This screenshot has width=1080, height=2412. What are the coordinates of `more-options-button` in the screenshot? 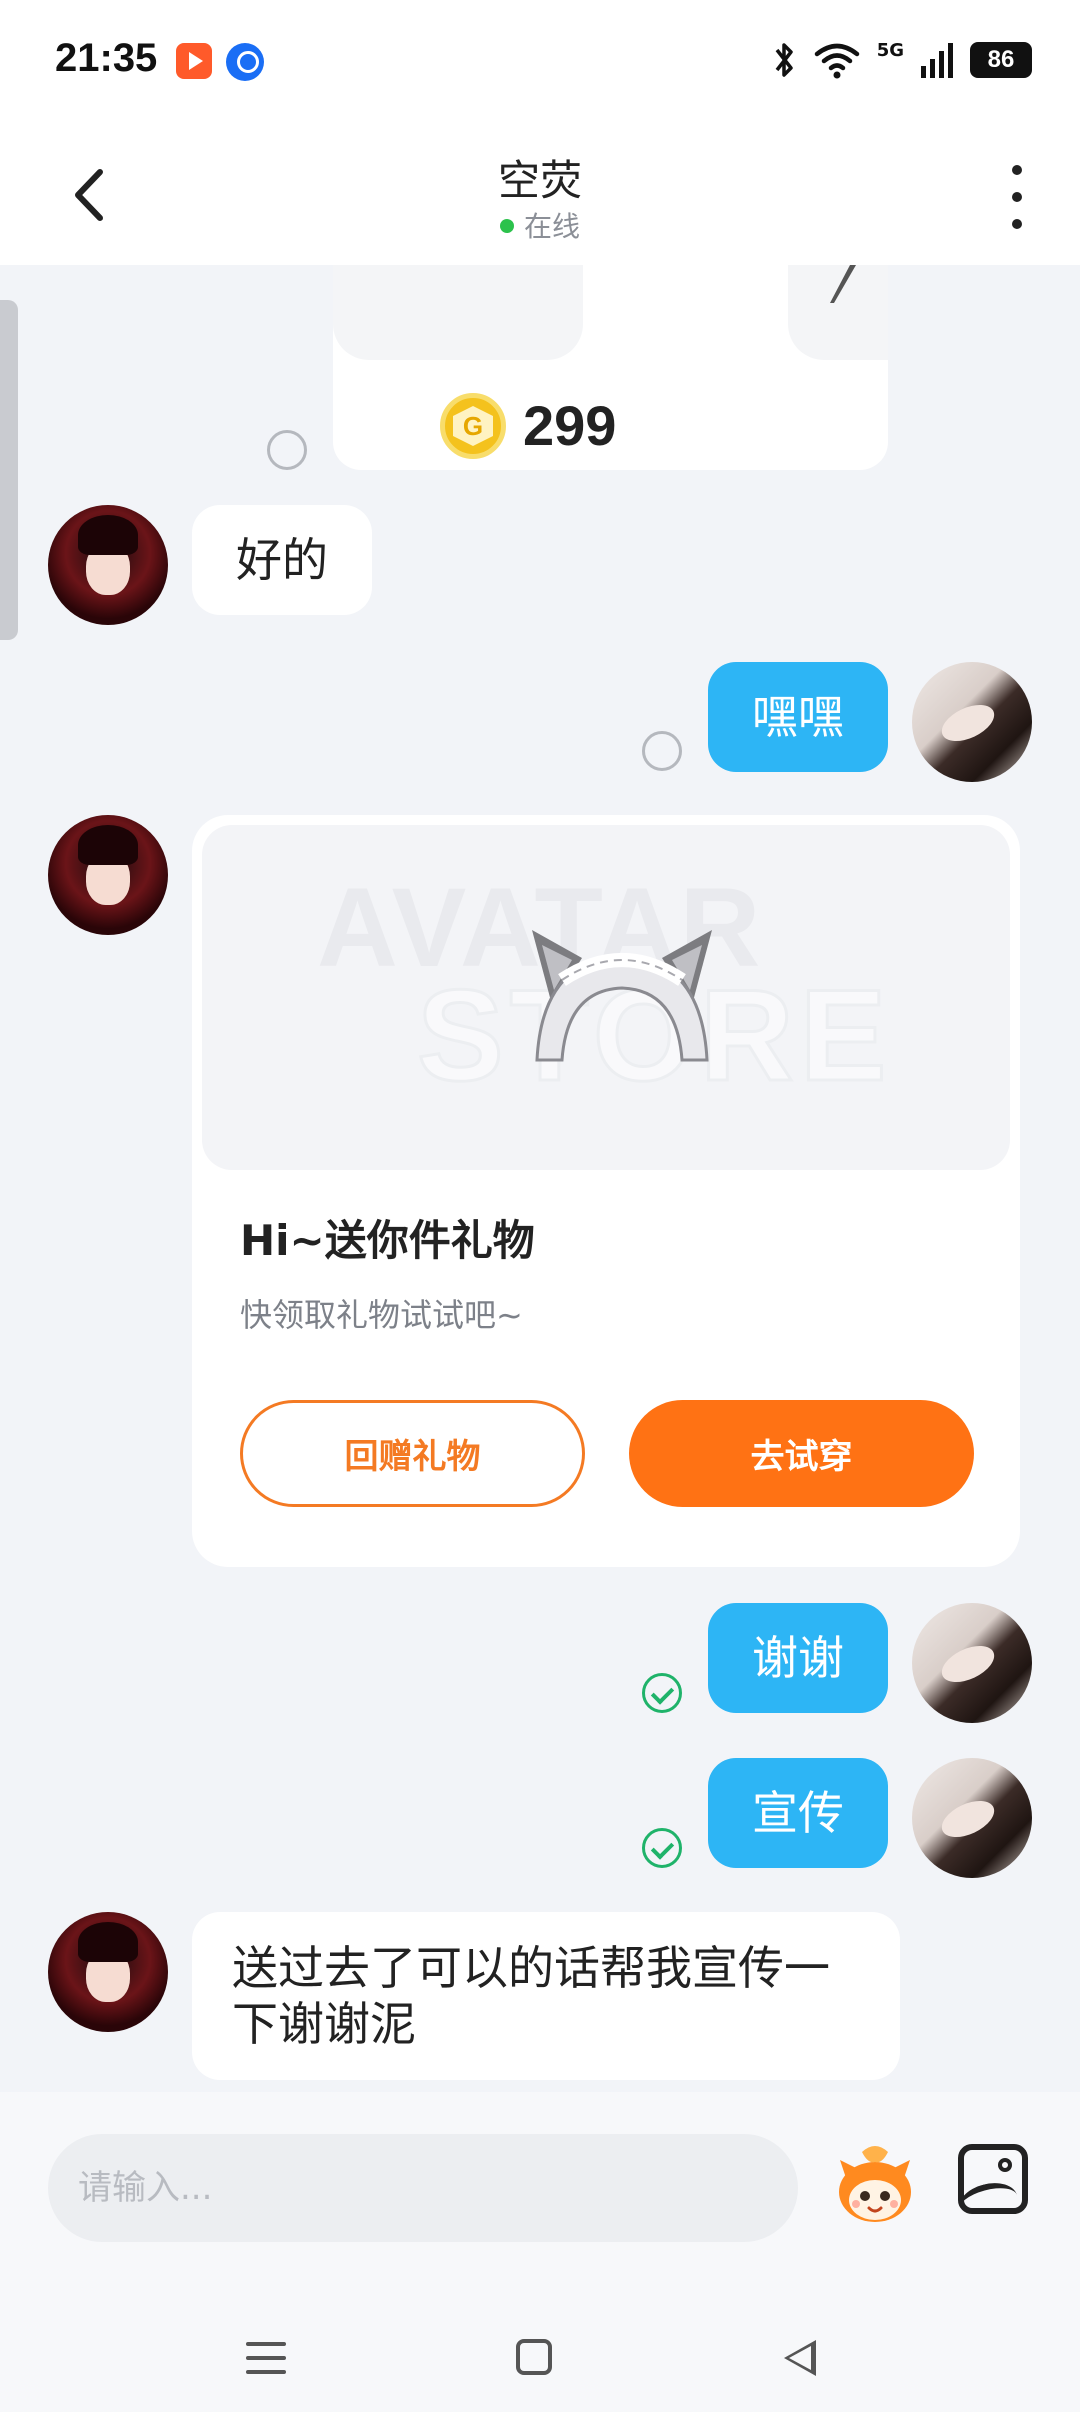 It's located at (1017, 197).